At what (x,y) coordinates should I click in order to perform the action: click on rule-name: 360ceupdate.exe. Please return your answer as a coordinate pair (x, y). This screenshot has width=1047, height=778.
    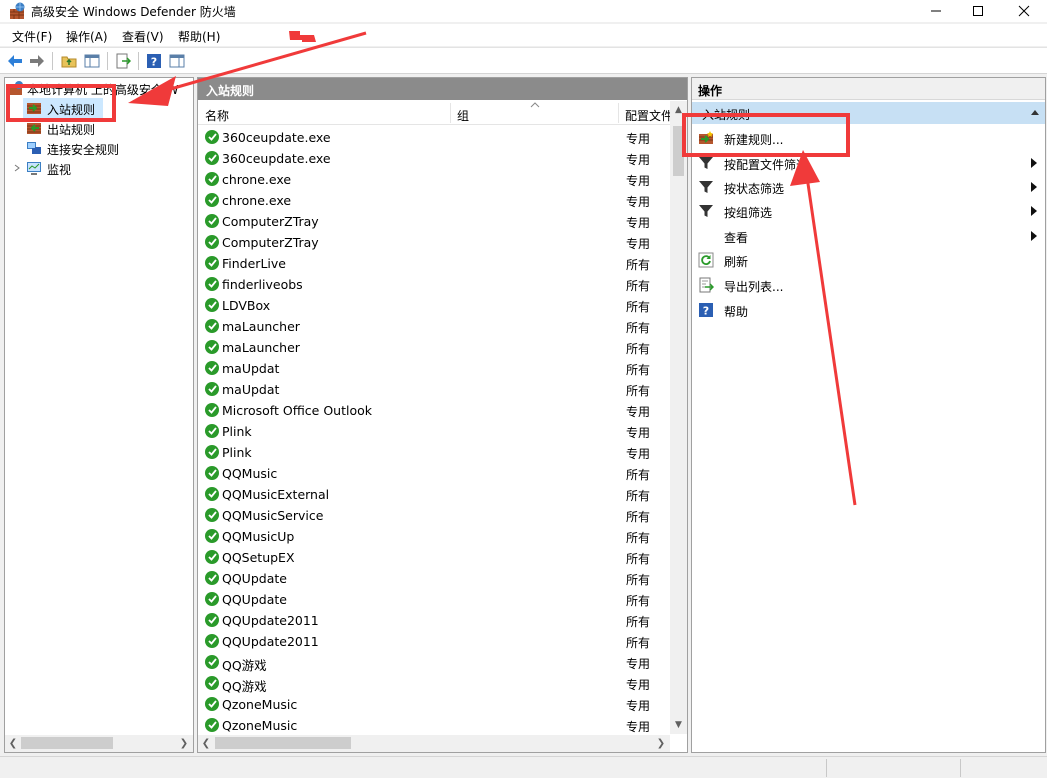
    Looking at the image, I should click on (276, 137).